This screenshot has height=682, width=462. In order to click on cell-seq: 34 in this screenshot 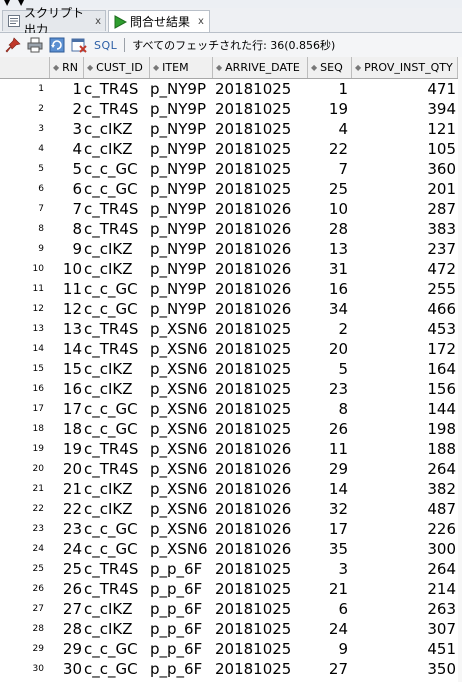, I will do `click(329, 309)`.